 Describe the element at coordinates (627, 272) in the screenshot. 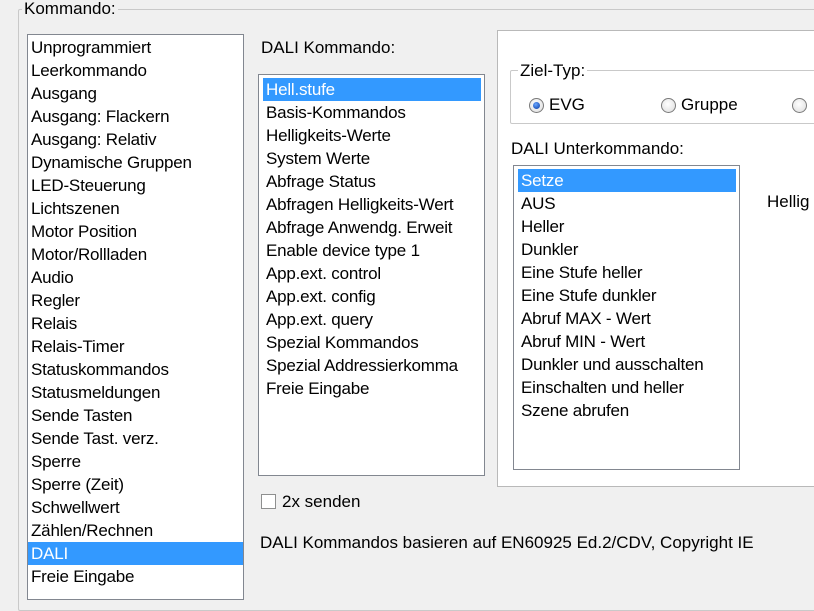

I see `unterkommando-list-item: Eine Stufe heller` at that location.